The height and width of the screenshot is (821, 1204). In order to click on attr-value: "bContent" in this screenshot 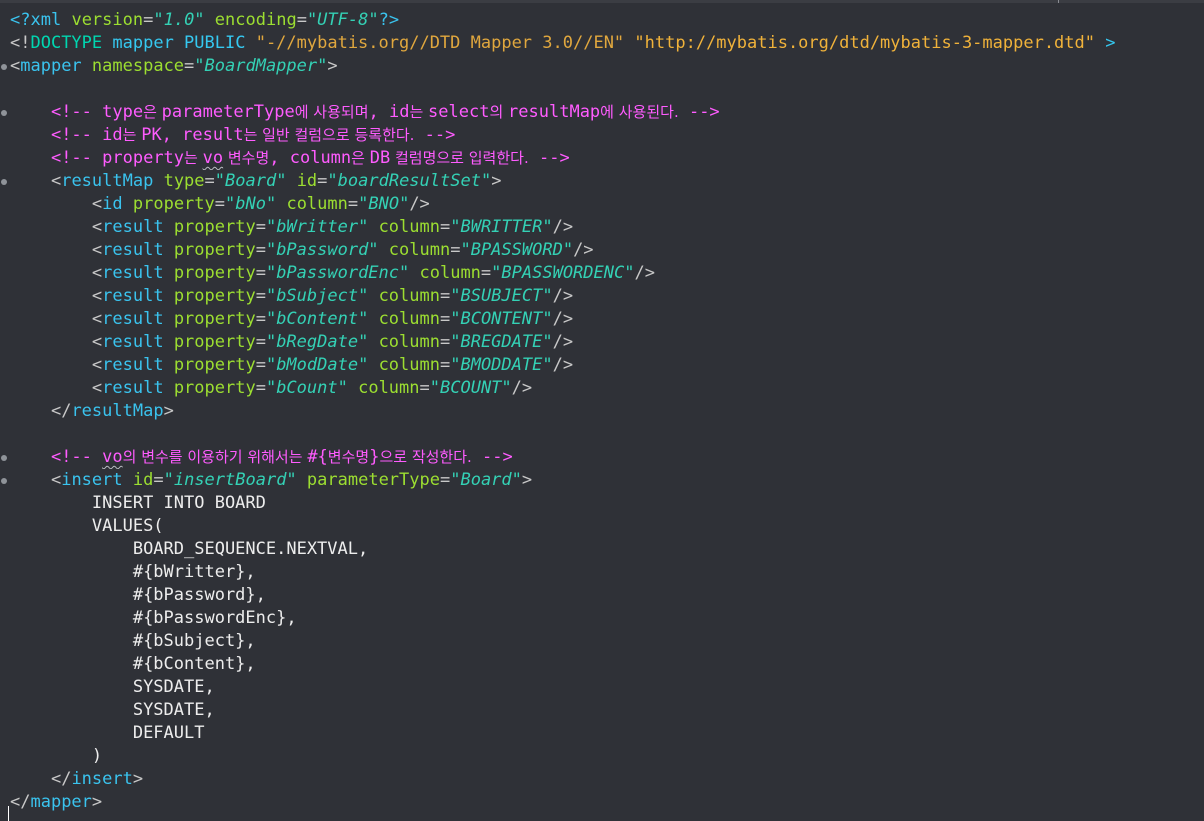, I will do `click(317, 319)`.